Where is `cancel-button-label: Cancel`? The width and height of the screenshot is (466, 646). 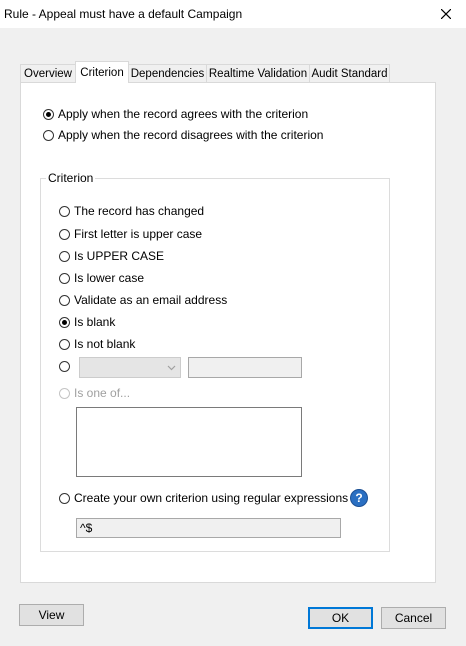
cancel-button-label: Cancel is located at coordinates (413, 618).